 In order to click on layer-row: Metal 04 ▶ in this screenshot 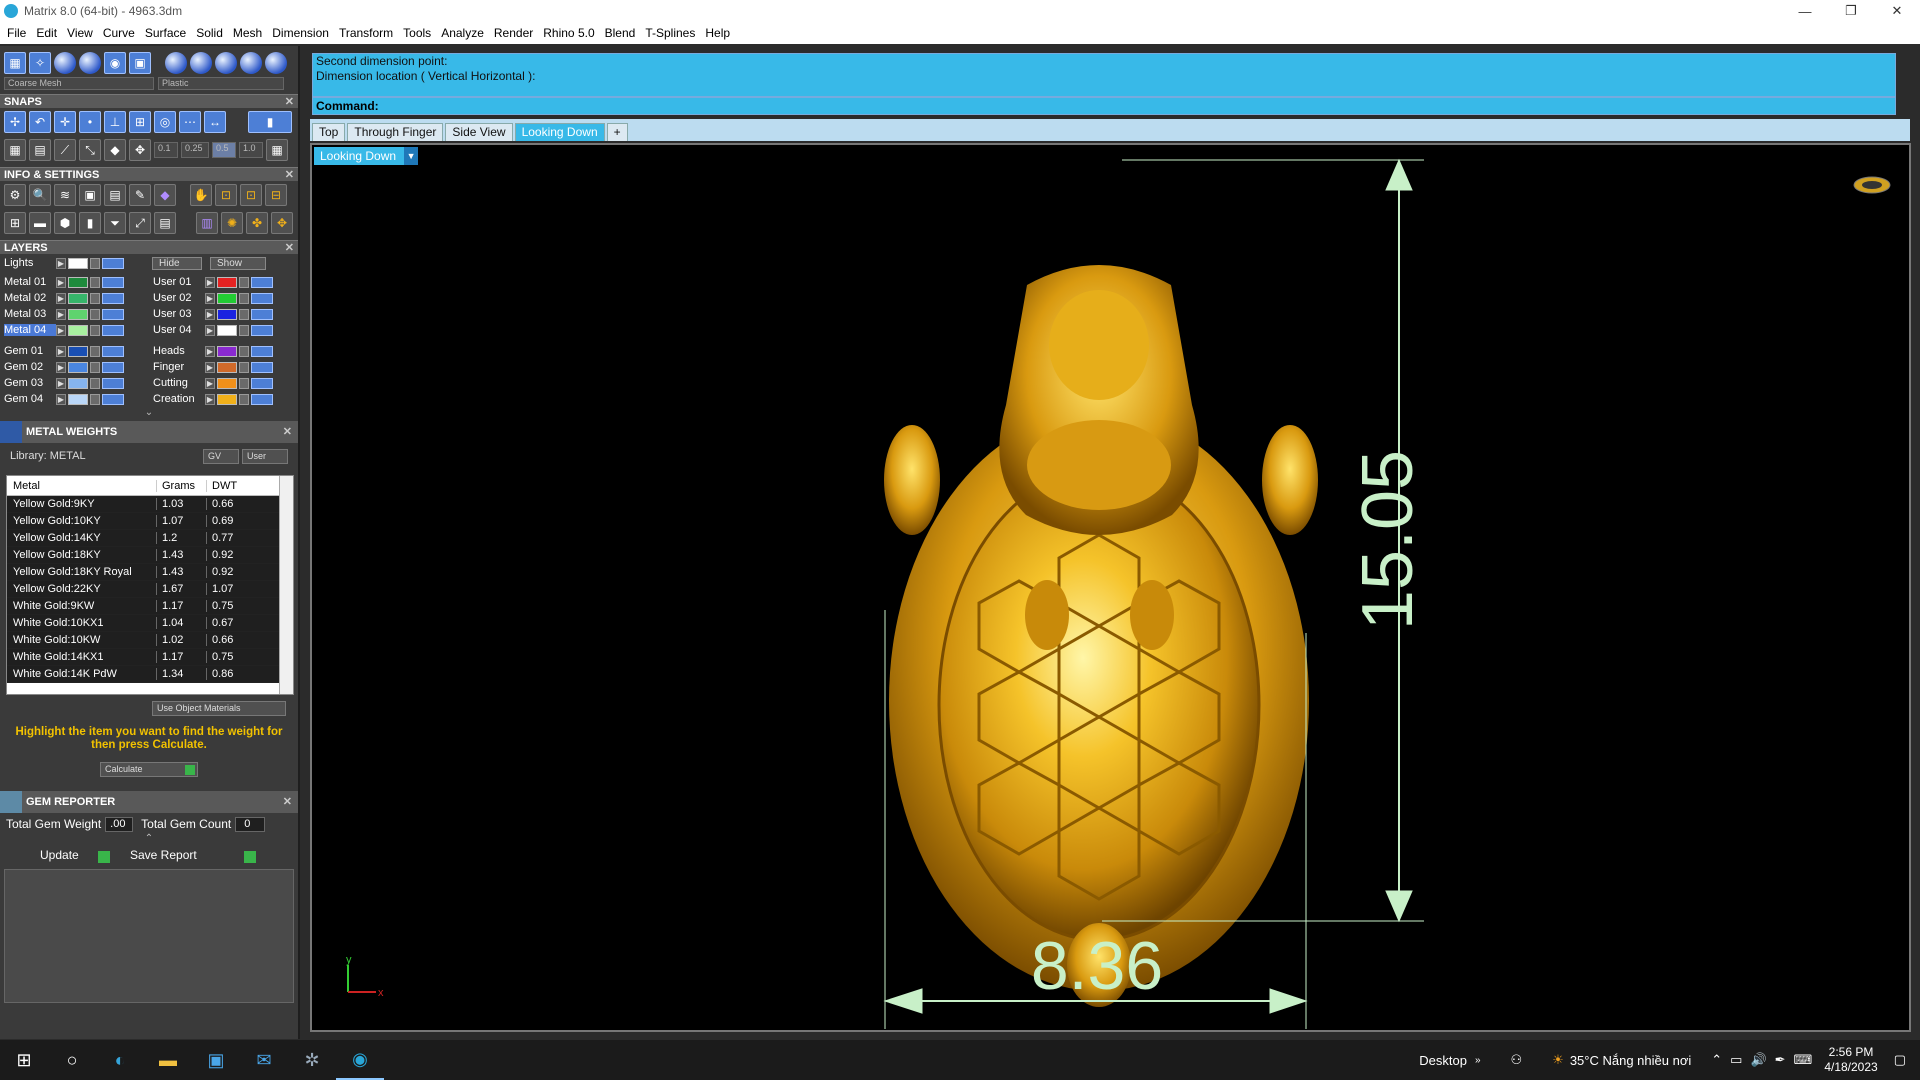, I will do `click(74, 330)`.